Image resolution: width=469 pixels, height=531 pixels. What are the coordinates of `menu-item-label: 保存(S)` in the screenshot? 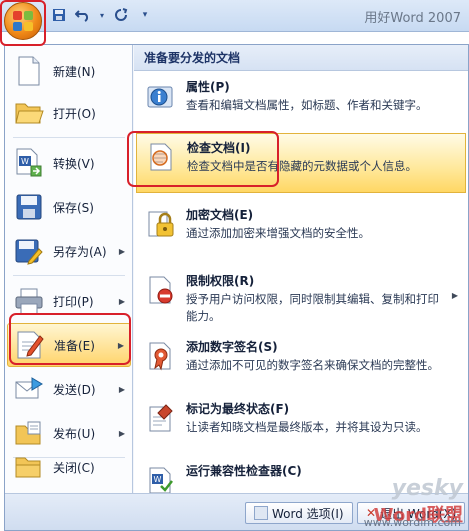 It's located at (73, 207).